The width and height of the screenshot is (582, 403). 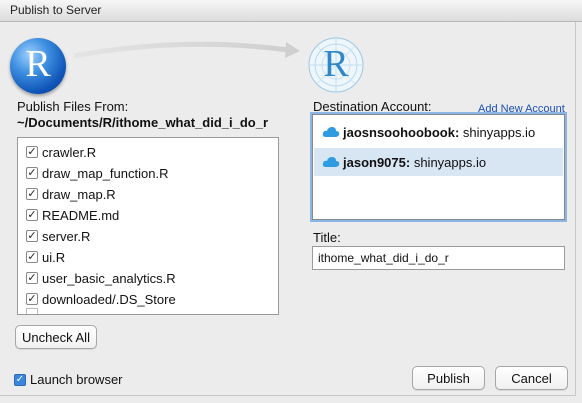 I want to click on file-name: ui.R, so click(x=54, y=257).